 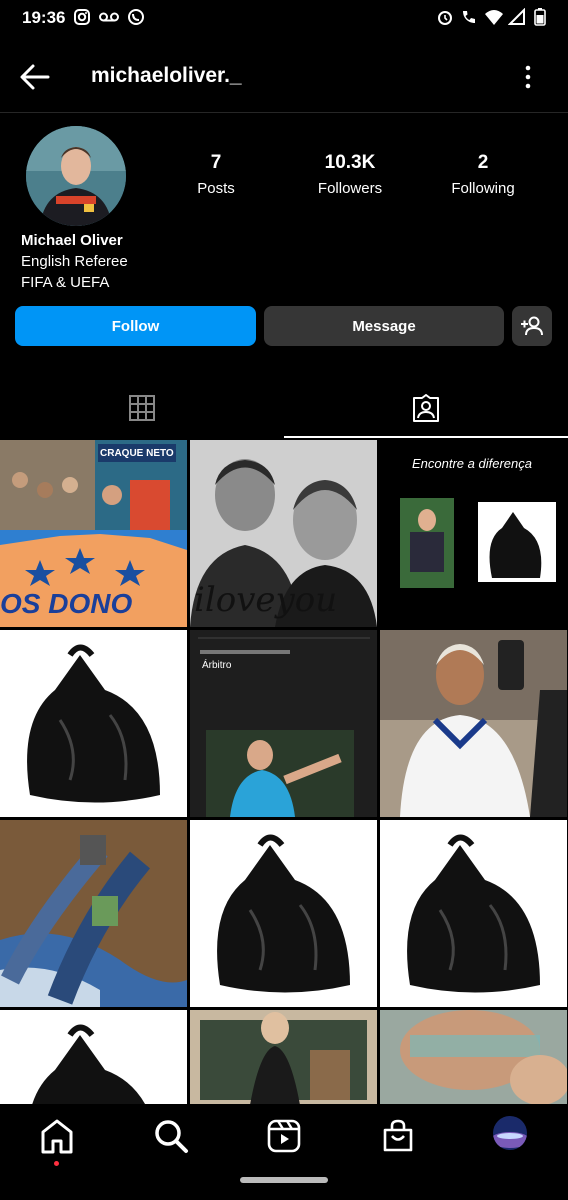 What do you see at coordinates (473, 533) in the screenshot?
I see `grid-post-3: Encontre a diferença` at bounding box center [473, 533].